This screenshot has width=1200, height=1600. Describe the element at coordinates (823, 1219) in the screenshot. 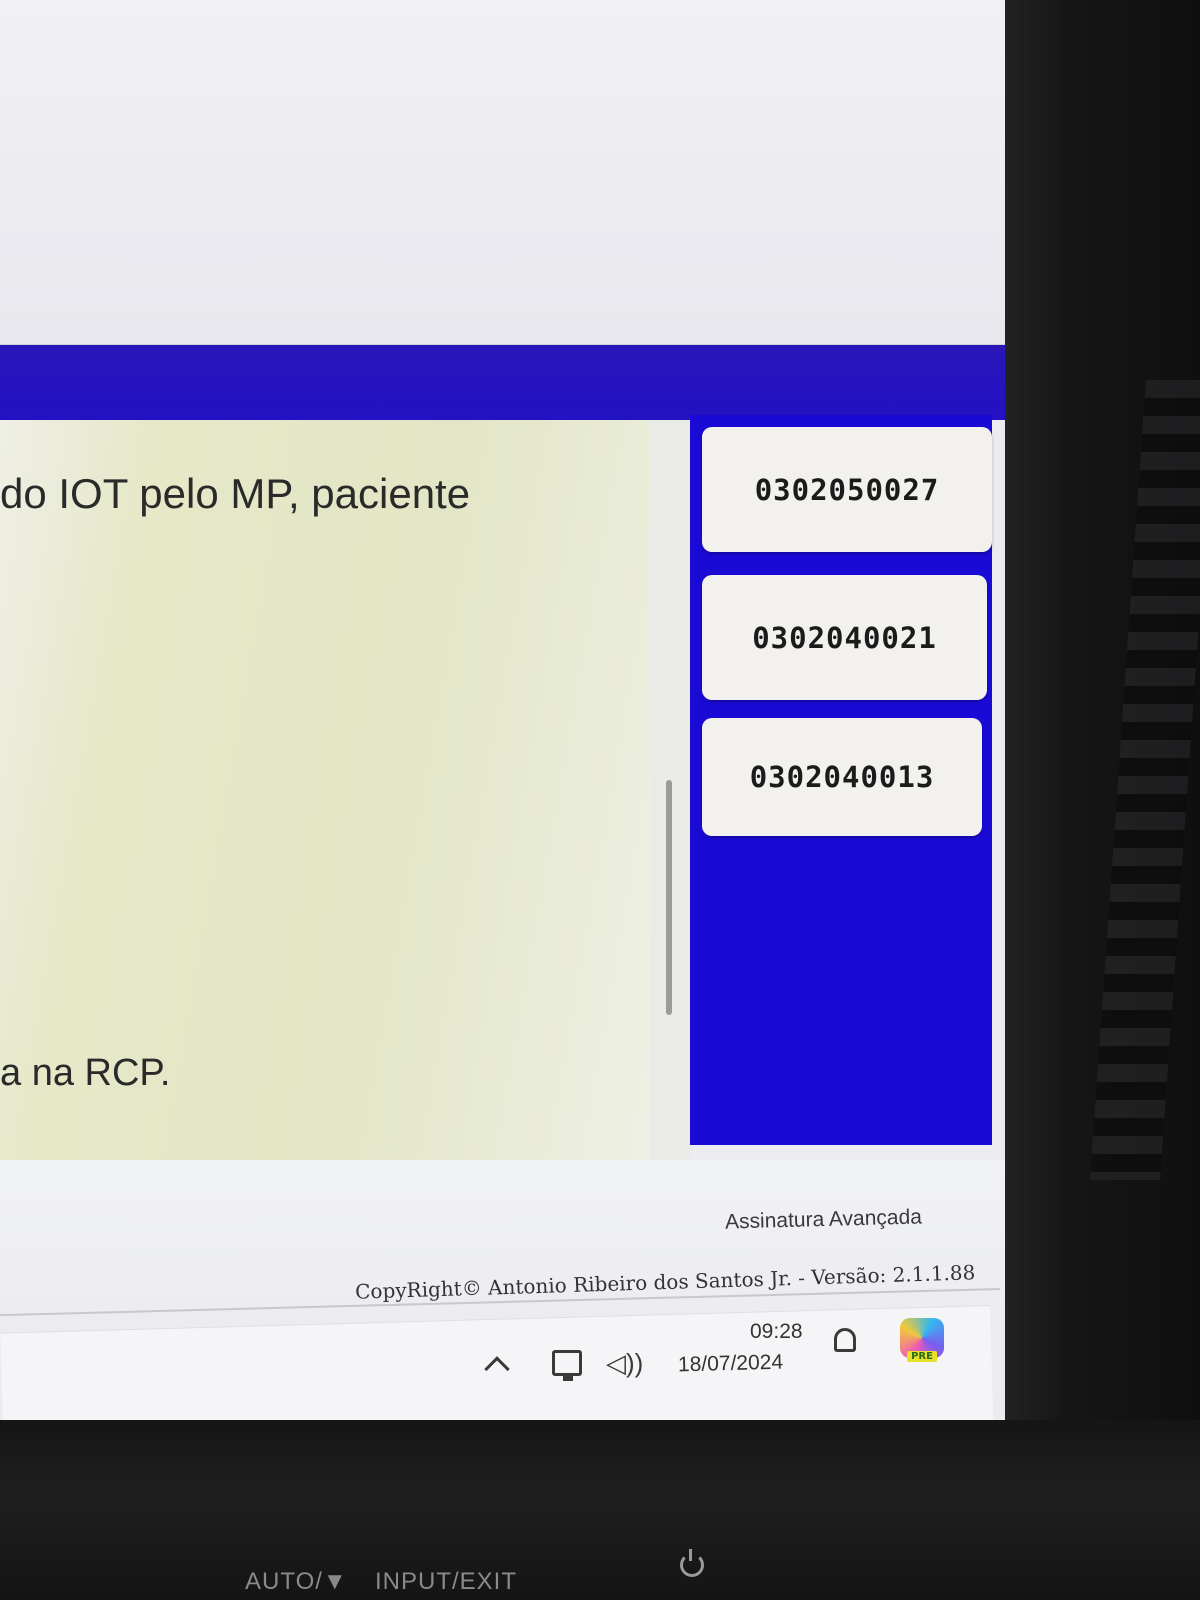

I see `advanced-signature-link: Assinatura Avançada` at that location.